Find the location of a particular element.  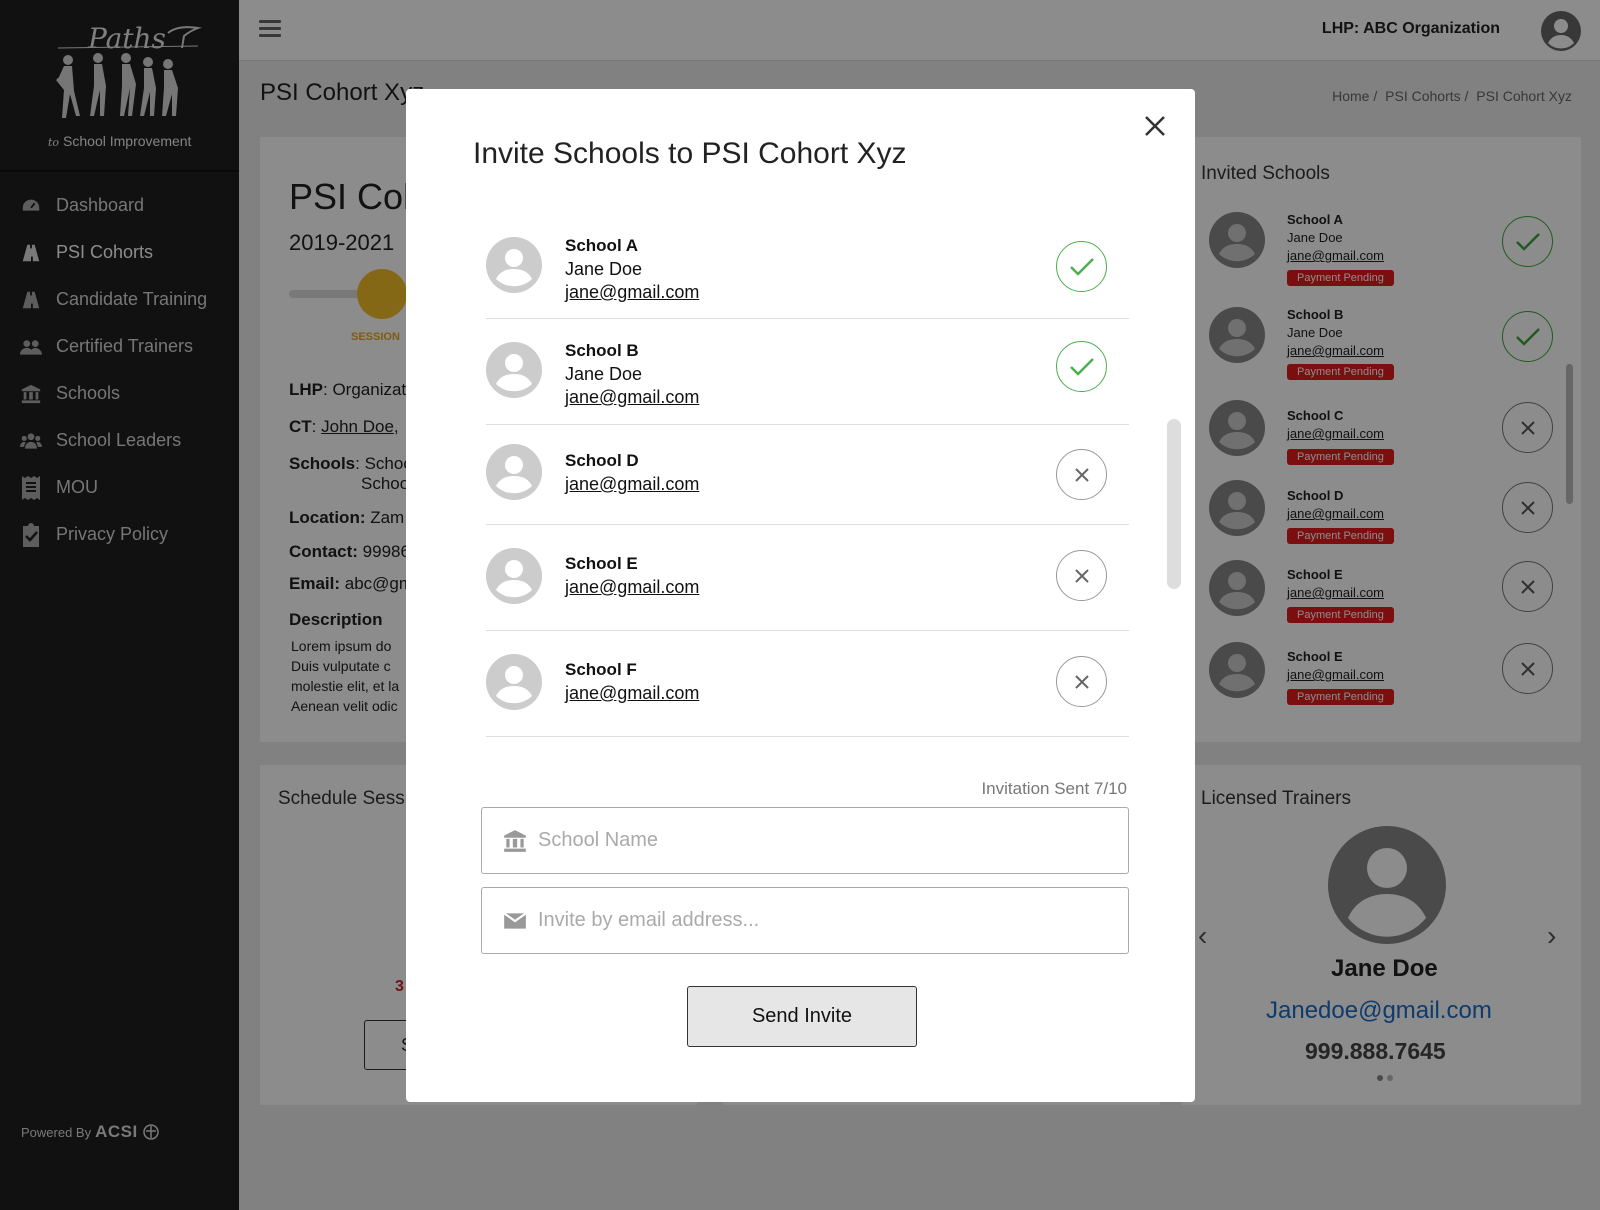

school-row: School A Jane Doe jane@gmail.com is located at coordinates (807, 267).